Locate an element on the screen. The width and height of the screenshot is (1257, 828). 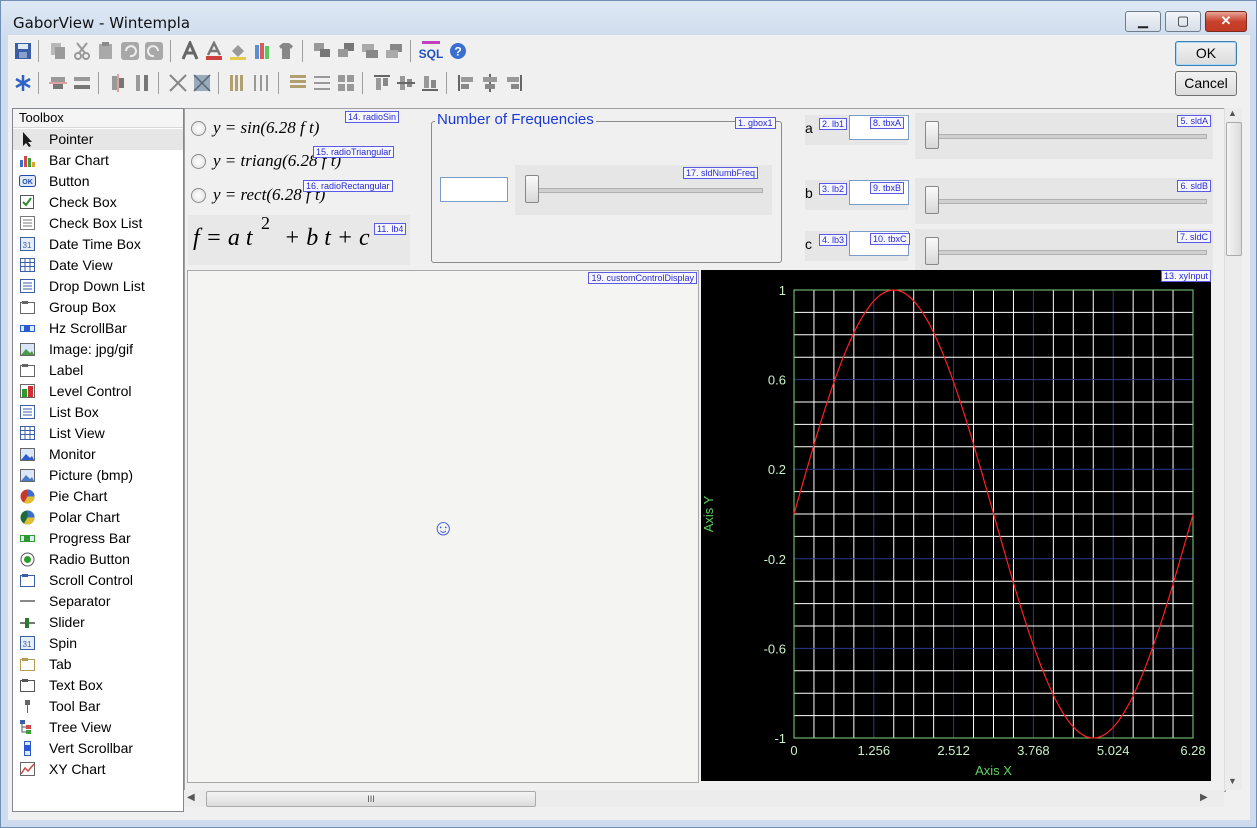
toolbox-item-picture-bmp: Picture (bmp) is located at coordinates (98, 475).